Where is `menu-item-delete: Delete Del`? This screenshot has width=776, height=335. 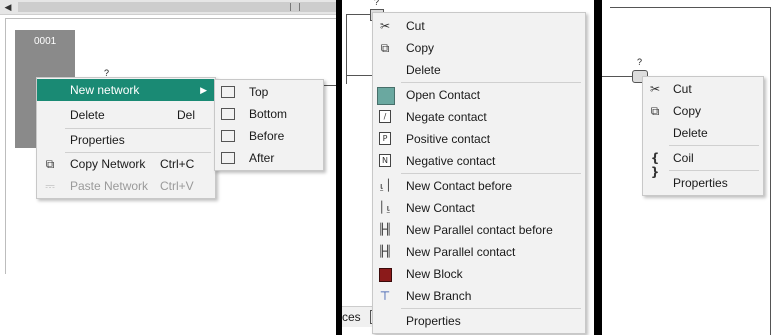
menu-item-delete: Delete Del is located at coordinates (126, 115).